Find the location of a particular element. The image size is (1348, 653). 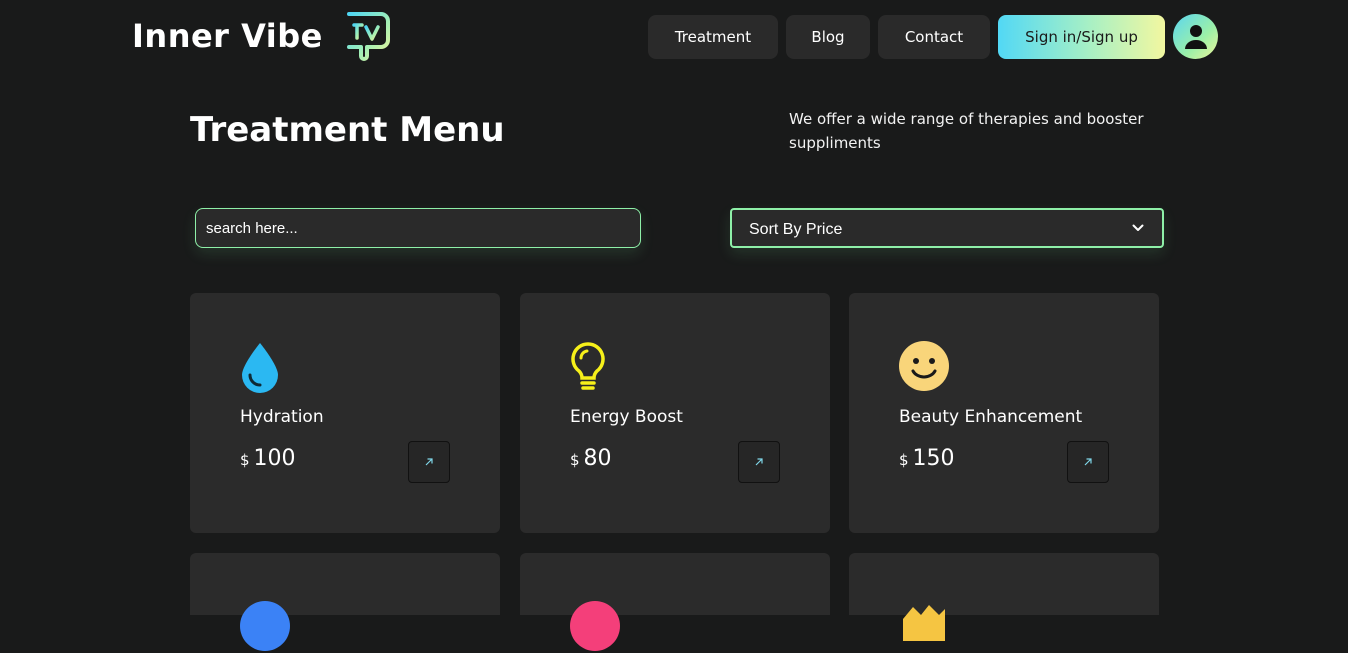

blue-circle-icon is located at coordinates (266, 627).